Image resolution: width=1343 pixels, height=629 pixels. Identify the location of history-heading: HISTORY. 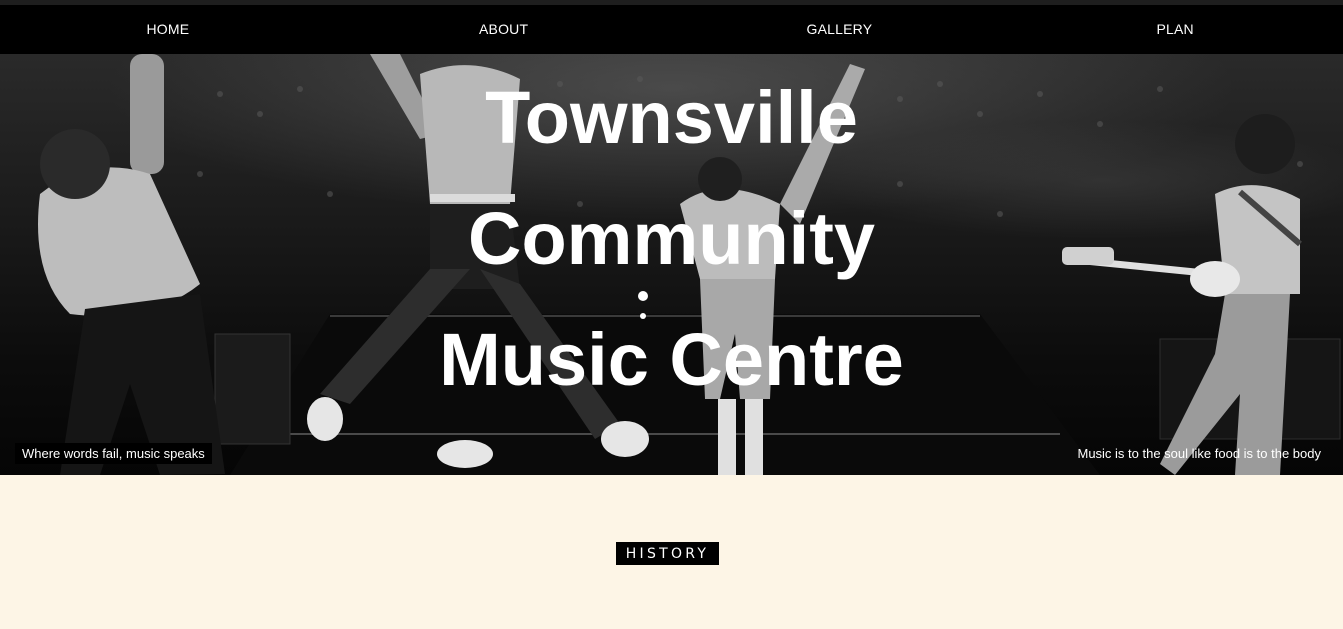
(667, 553).